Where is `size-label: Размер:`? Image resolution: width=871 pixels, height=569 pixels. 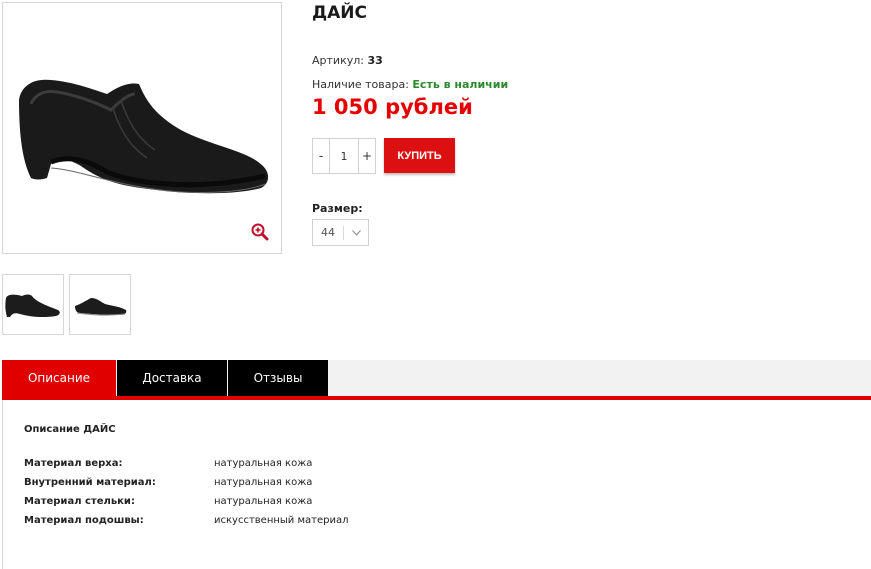
size-label: Размер: is located at coordinates (337, 208).